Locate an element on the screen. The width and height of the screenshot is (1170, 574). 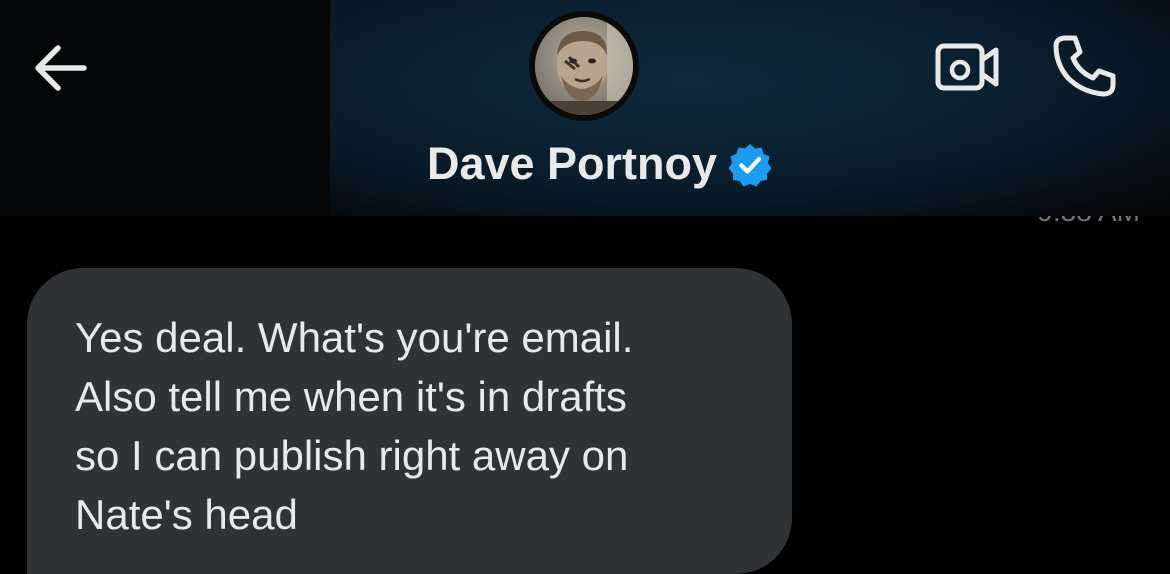
contact-avatar is located at coordinates (584, 66).